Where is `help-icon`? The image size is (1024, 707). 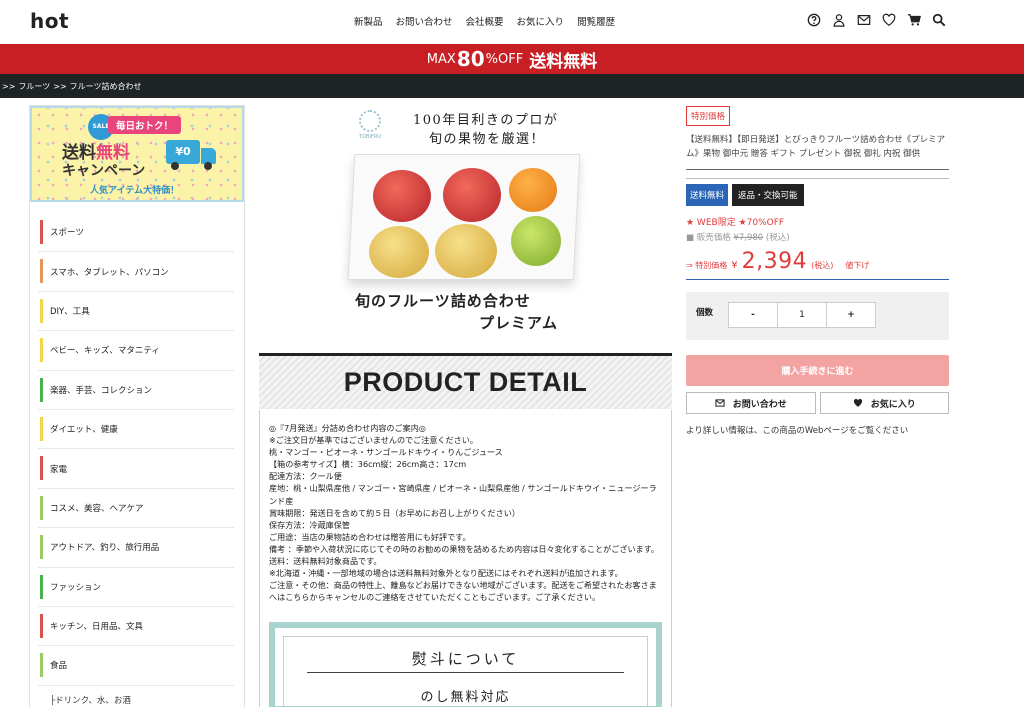
help-icon is located at coordinates (814, 20).